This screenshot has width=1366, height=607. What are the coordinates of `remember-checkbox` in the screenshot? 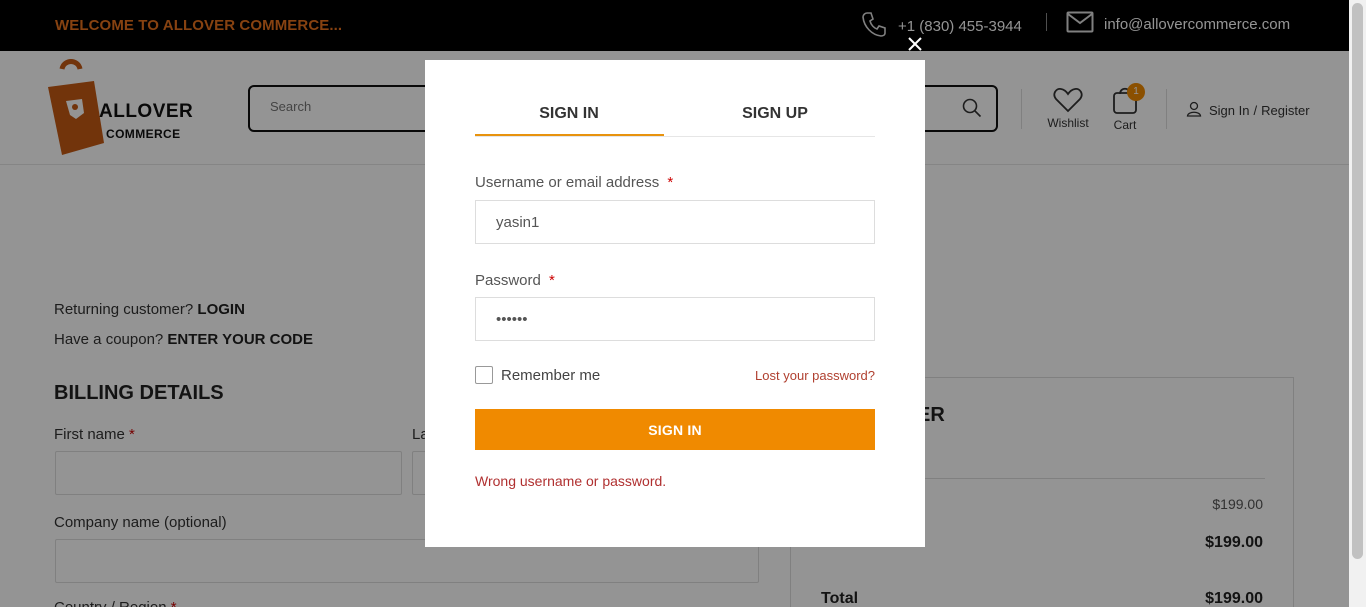 It's located at (484, 375).